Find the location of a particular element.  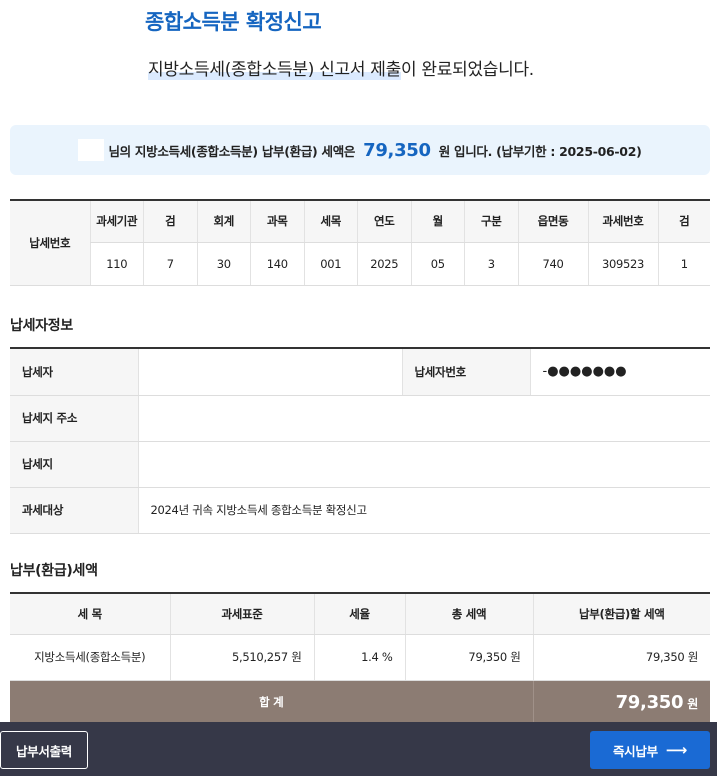

value-cell: 1 is located at coordinates (683, 264).